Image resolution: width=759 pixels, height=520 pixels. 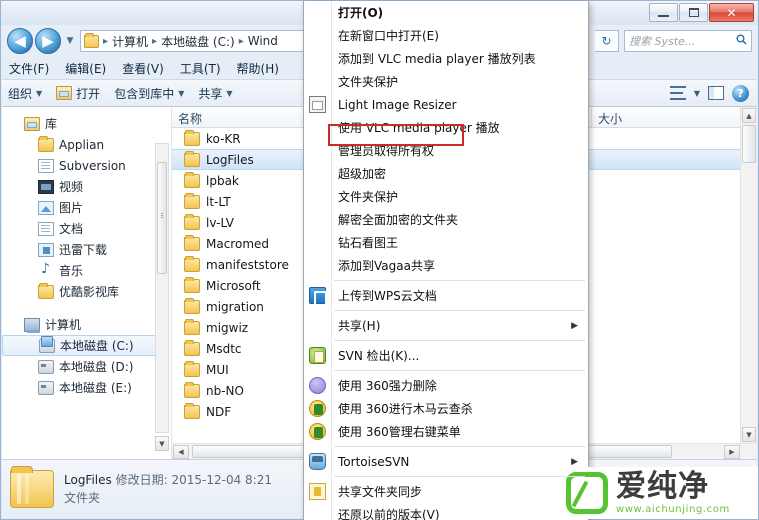 I want to click on scroll-down-button: ▼, so click(x=749, y=434).